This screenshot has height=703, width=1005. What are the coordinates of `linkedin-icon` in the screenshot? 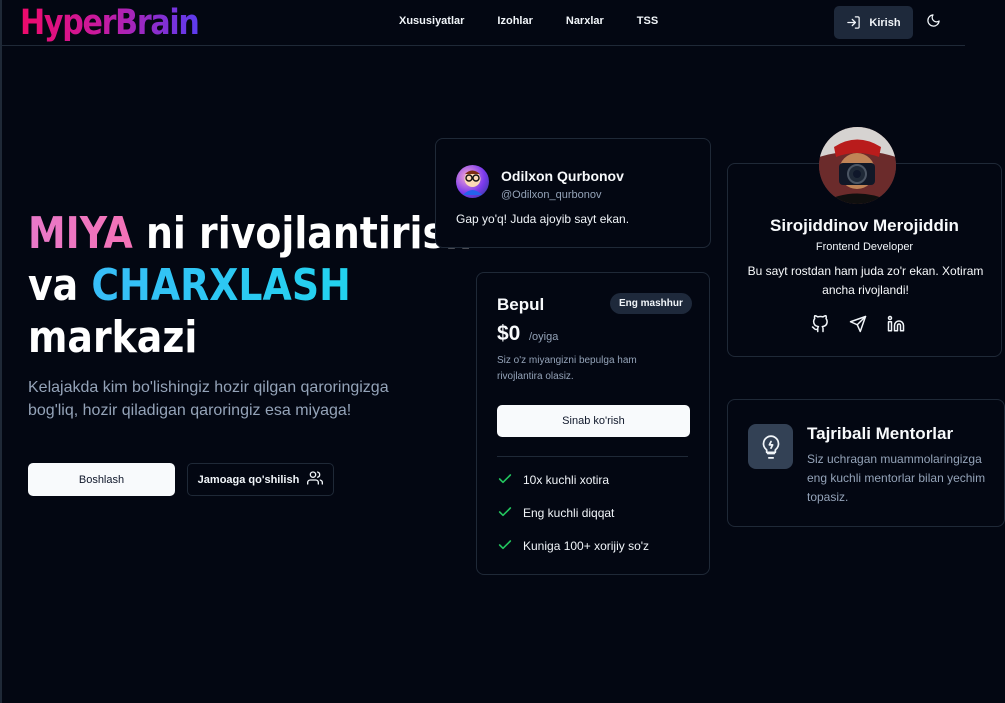 It's located at (896, 324).